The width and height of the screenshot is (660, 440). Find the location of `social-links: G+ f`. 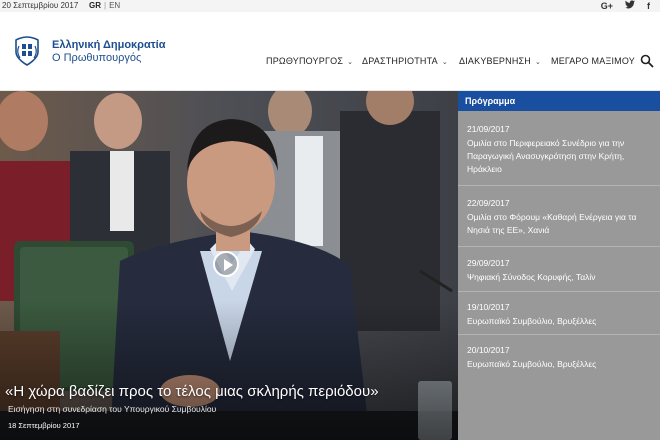

social-links: G+ f is located at coordinates (625, 6).